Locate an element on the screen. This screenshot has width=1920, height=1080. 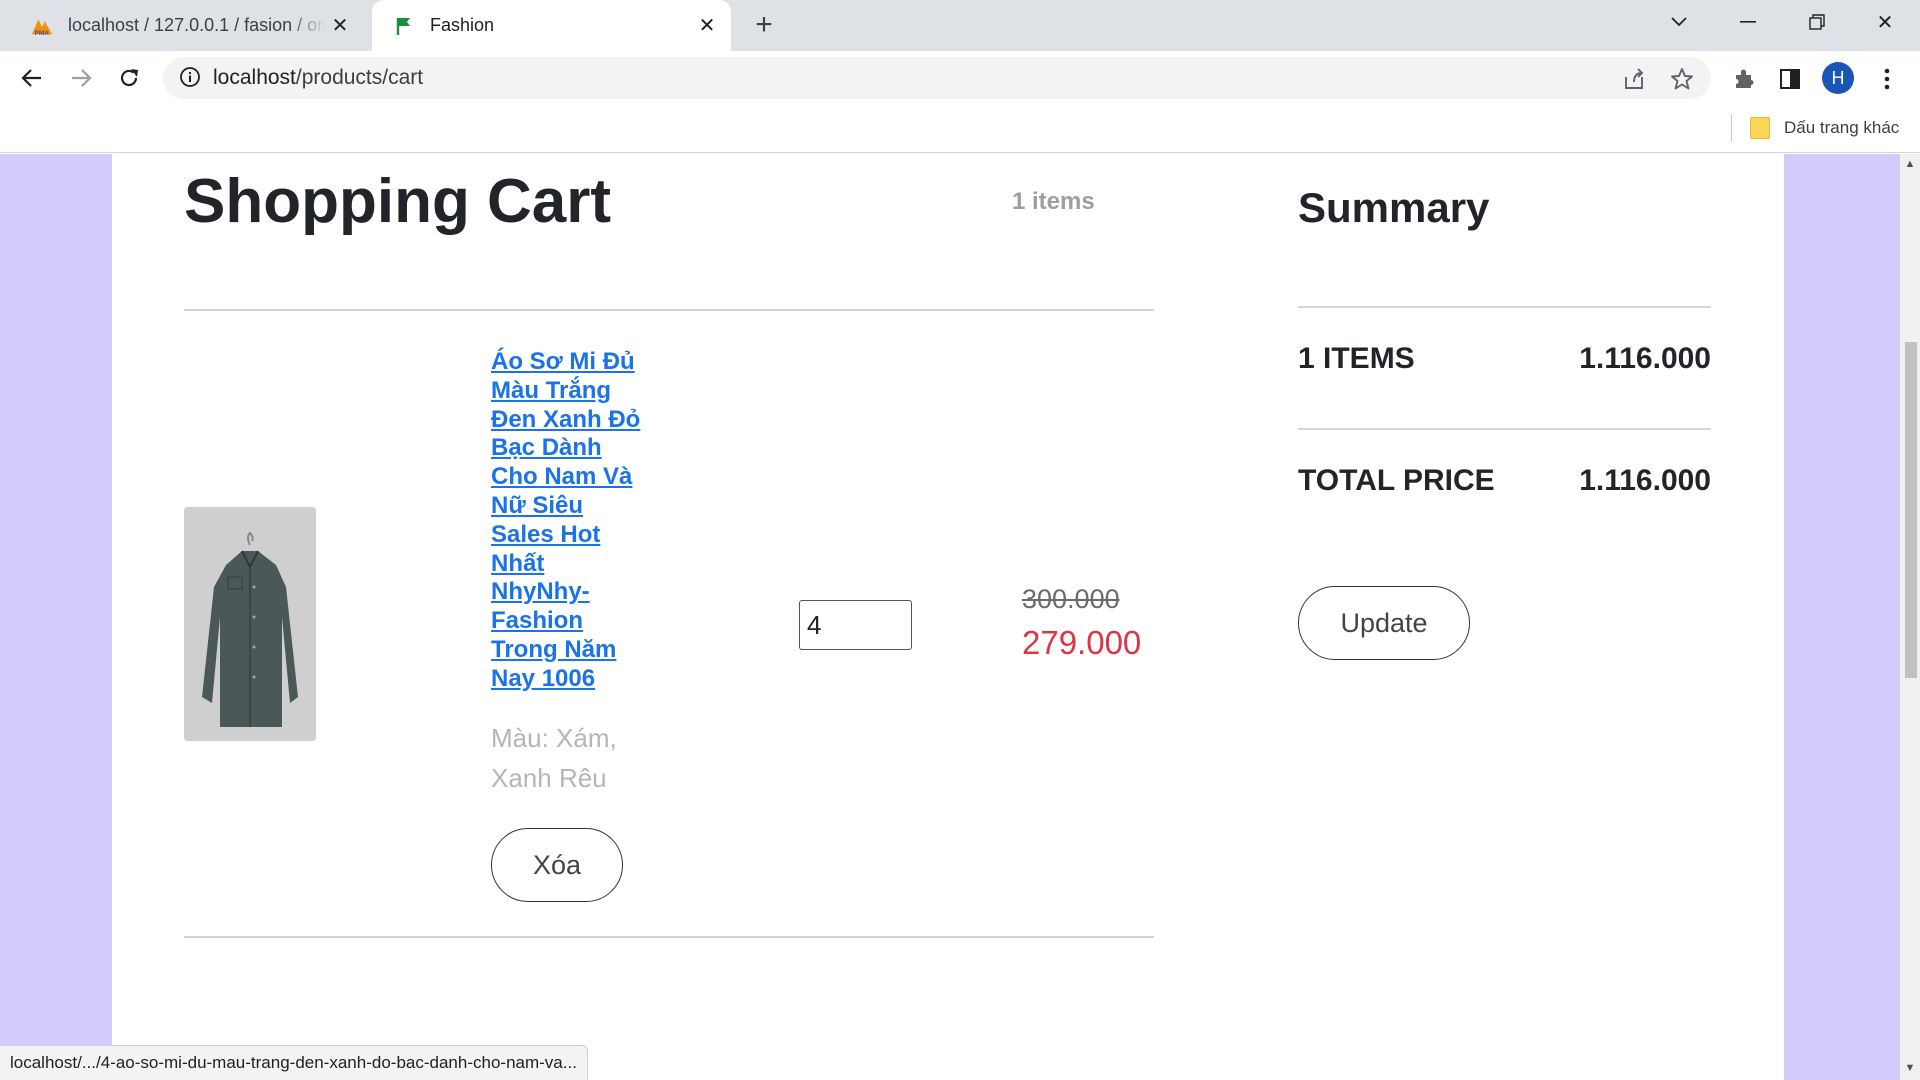
other-bookmarks-folder: Dấu trang khác is located at coordinates (1824, 128).